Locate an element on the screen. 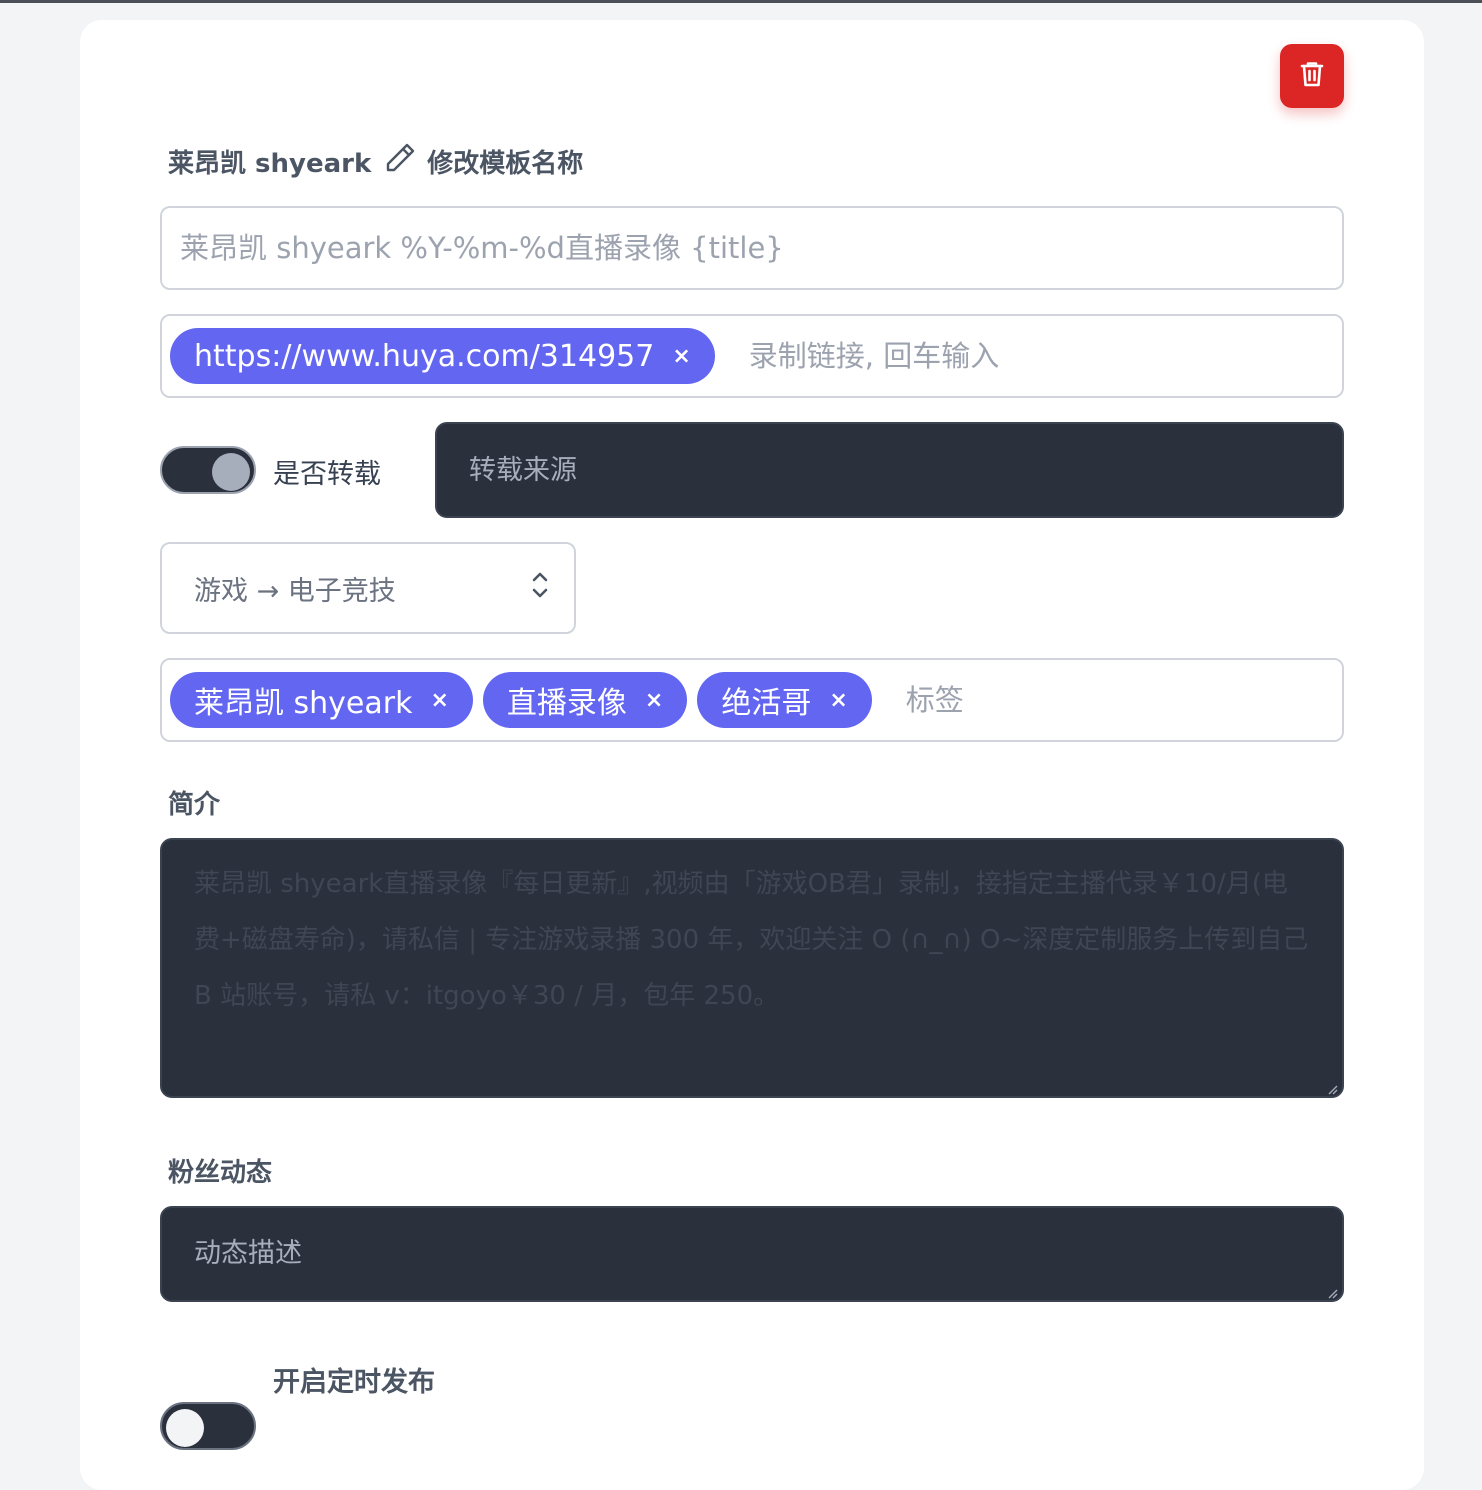  template-title-row: 莱昂凯 shyeark 修改模板名称 is located at coordinates (375, 161).